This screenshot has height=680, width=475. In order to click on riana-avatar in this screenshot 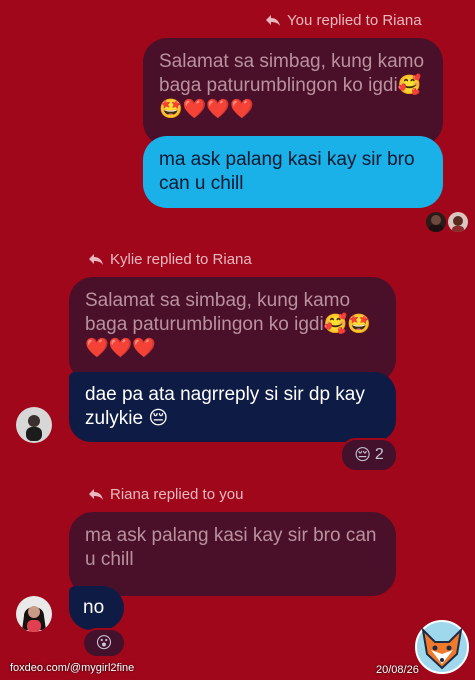, I will do `click(34, 614)`.